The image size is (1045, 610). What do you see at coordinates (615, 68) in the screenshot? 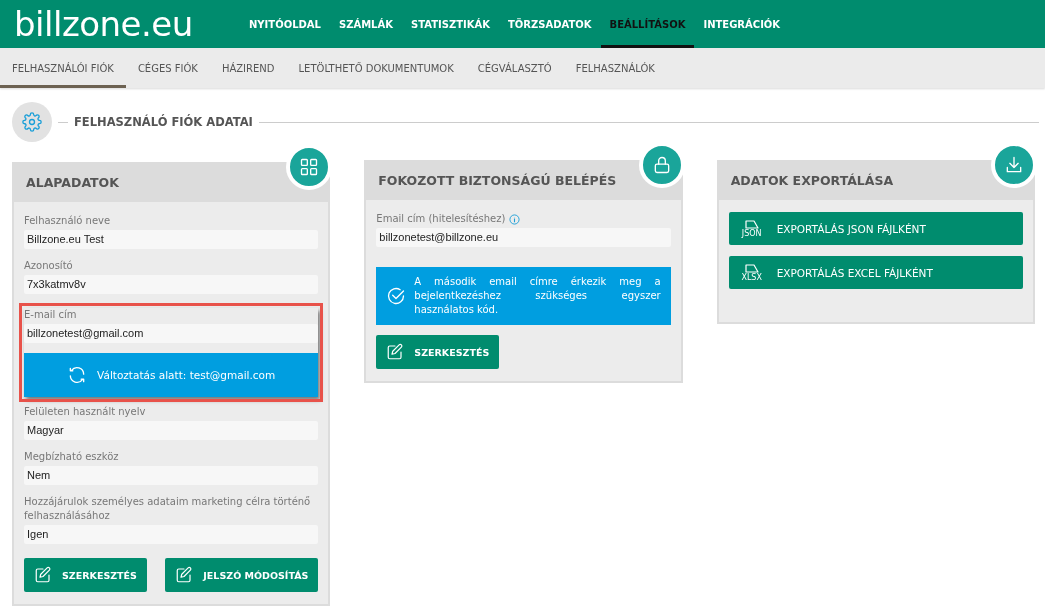
I see `subnav-tab: FELHASZNÁLÓK` at bounding box center [615, 68].